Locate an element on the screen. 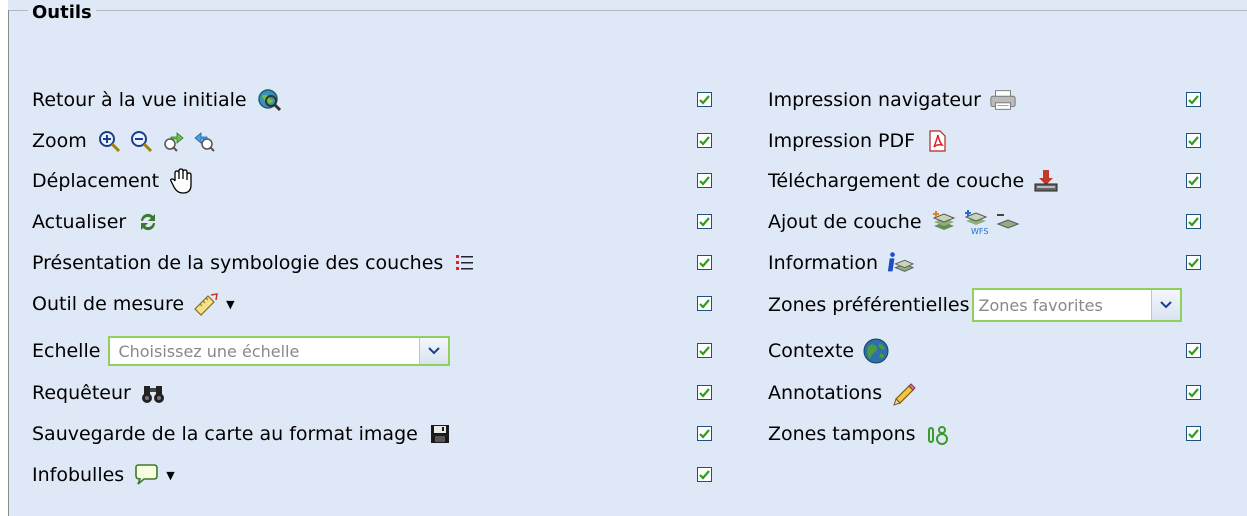  tool-label: Retour à la vue initiale is located at coordinates (139, 100).